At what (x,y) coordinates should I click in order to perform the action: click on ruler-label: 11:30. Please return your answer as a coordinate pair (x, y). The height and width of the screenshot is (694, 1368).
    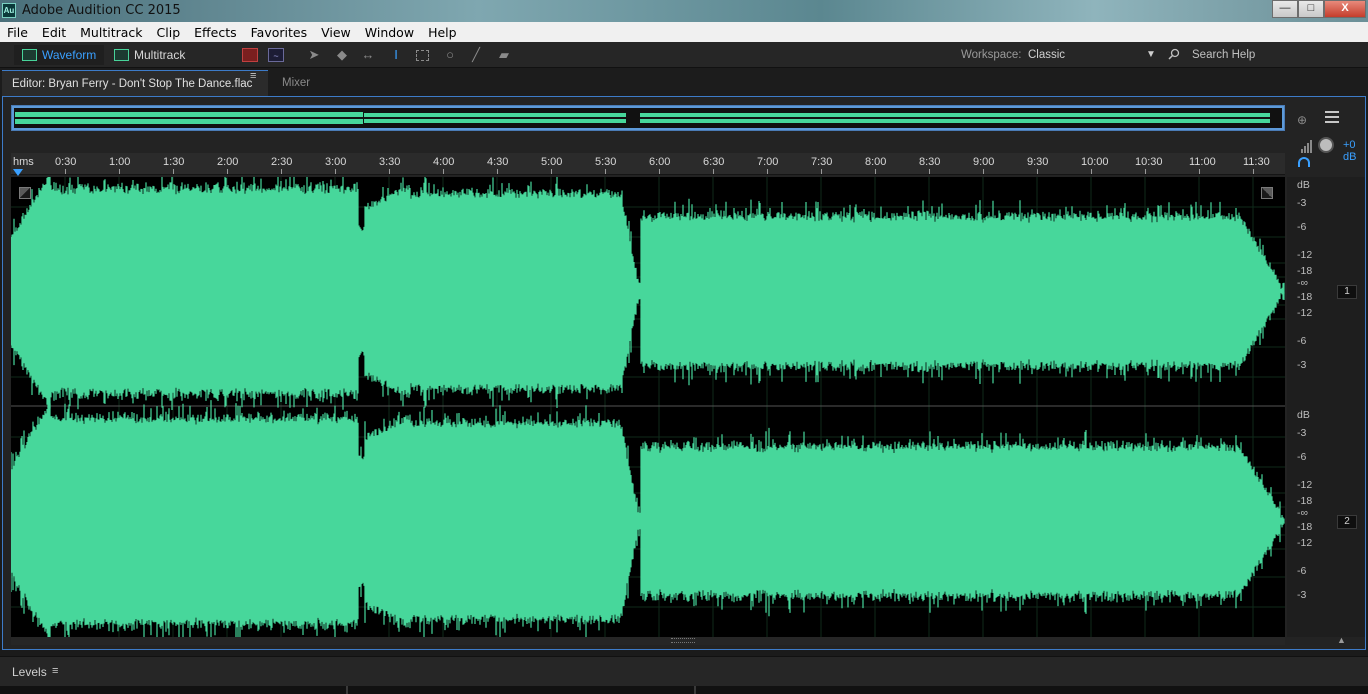
    Looking at the image, I should click on (1256, 162).